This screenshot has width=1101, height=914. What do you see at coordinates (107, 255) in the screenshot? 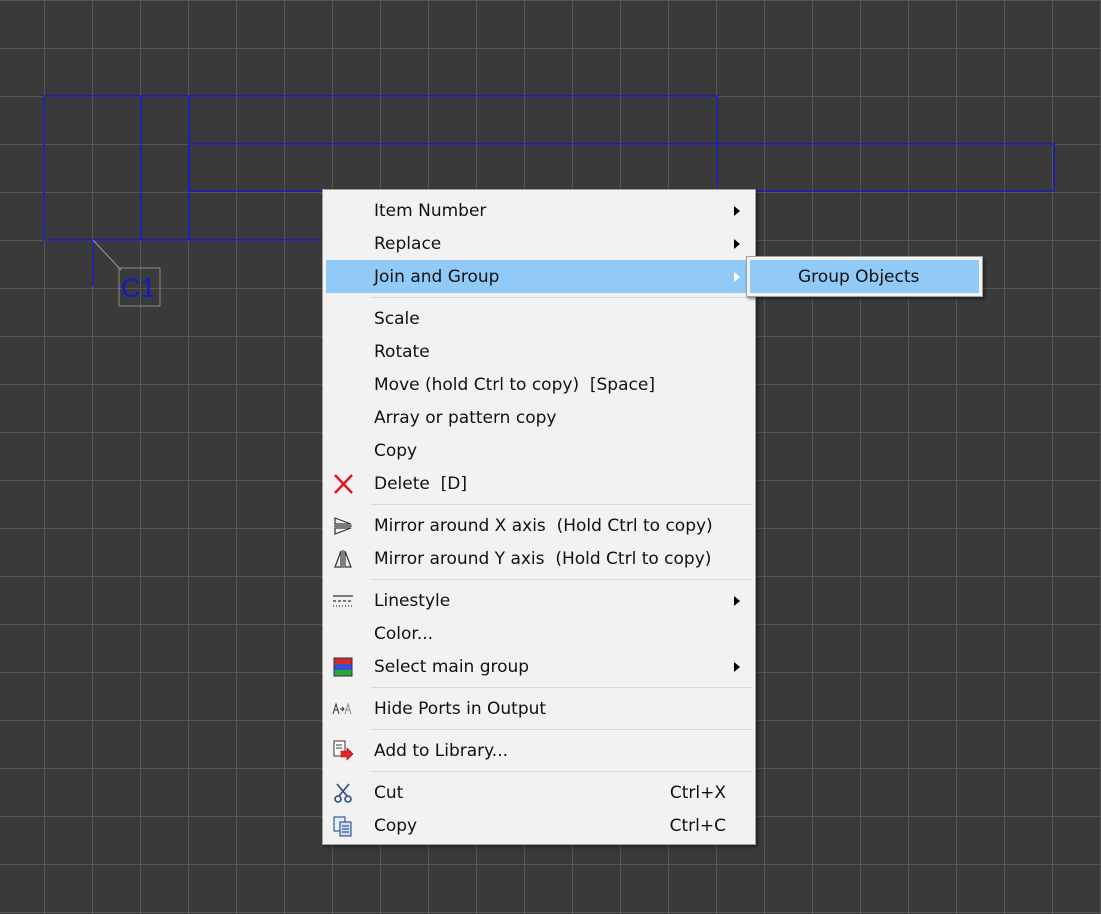
I see `label-leader-line` at bounding box center [107, 255].